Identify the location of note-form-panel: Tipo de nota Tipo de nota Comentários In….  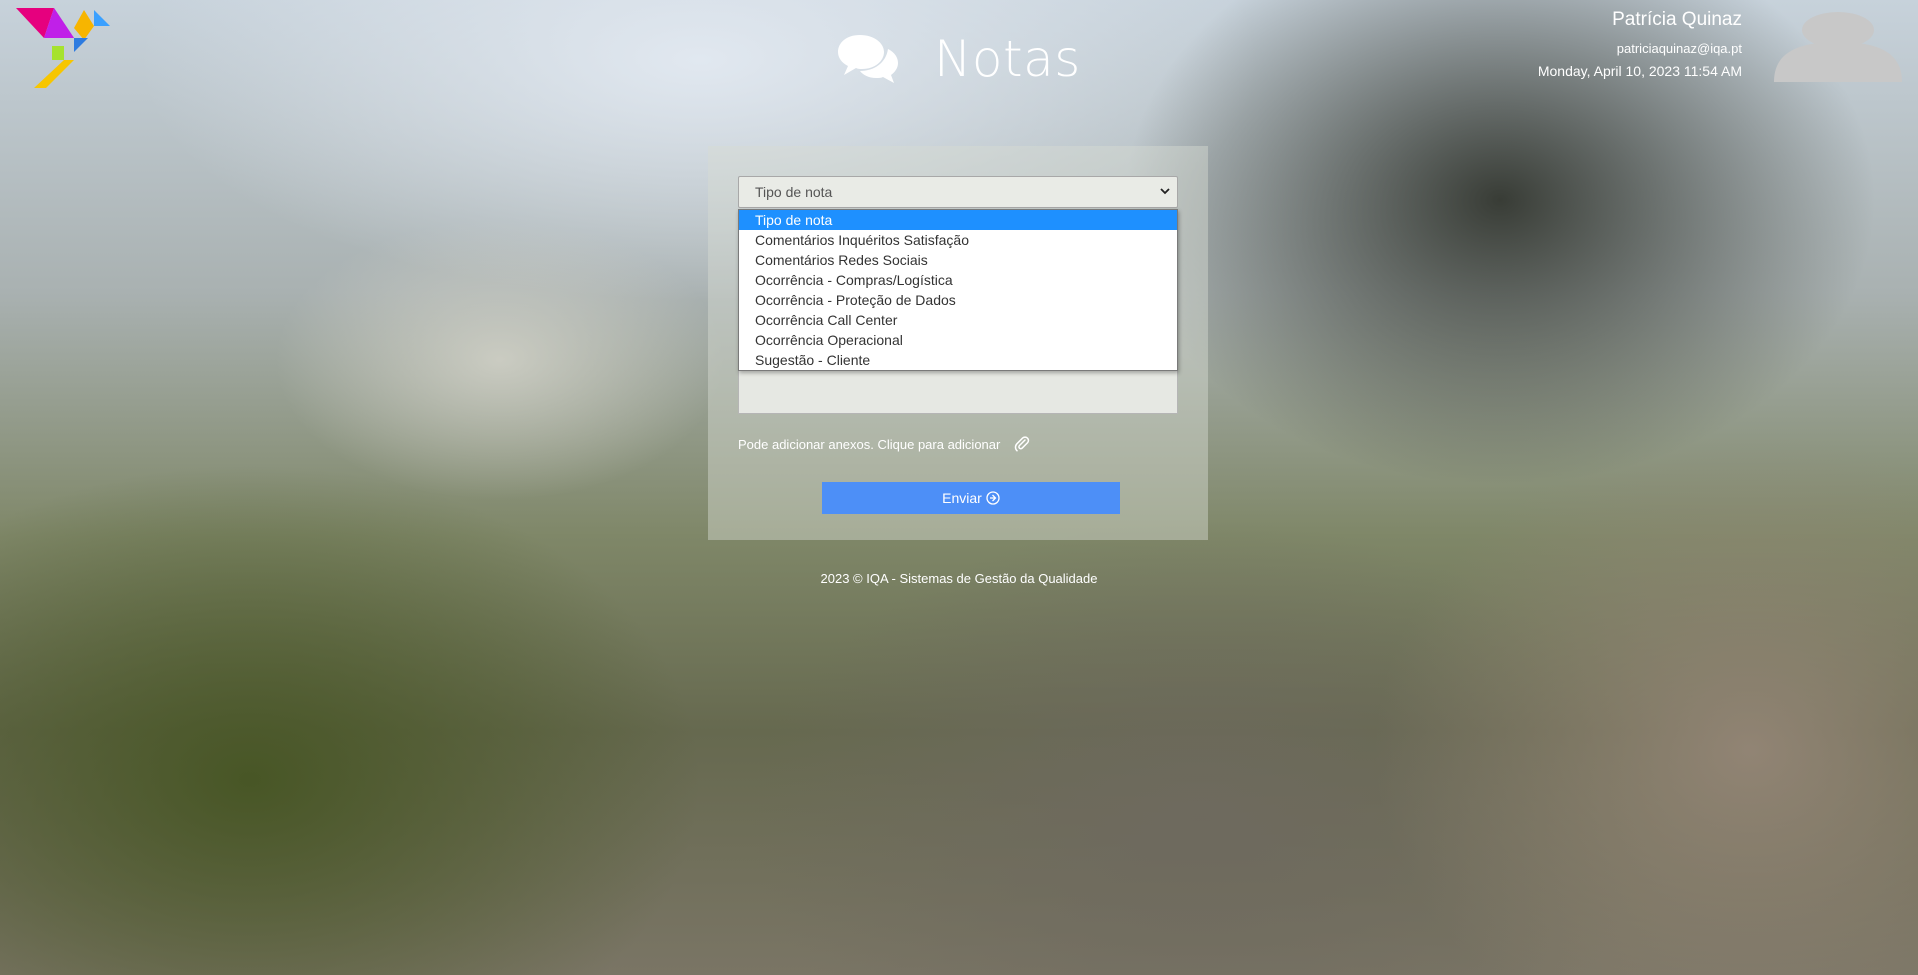
(958, 343).